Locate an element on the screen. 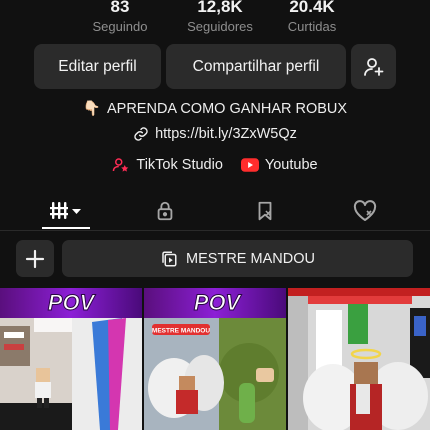  grid-icon is located at coordinates (65, 210).